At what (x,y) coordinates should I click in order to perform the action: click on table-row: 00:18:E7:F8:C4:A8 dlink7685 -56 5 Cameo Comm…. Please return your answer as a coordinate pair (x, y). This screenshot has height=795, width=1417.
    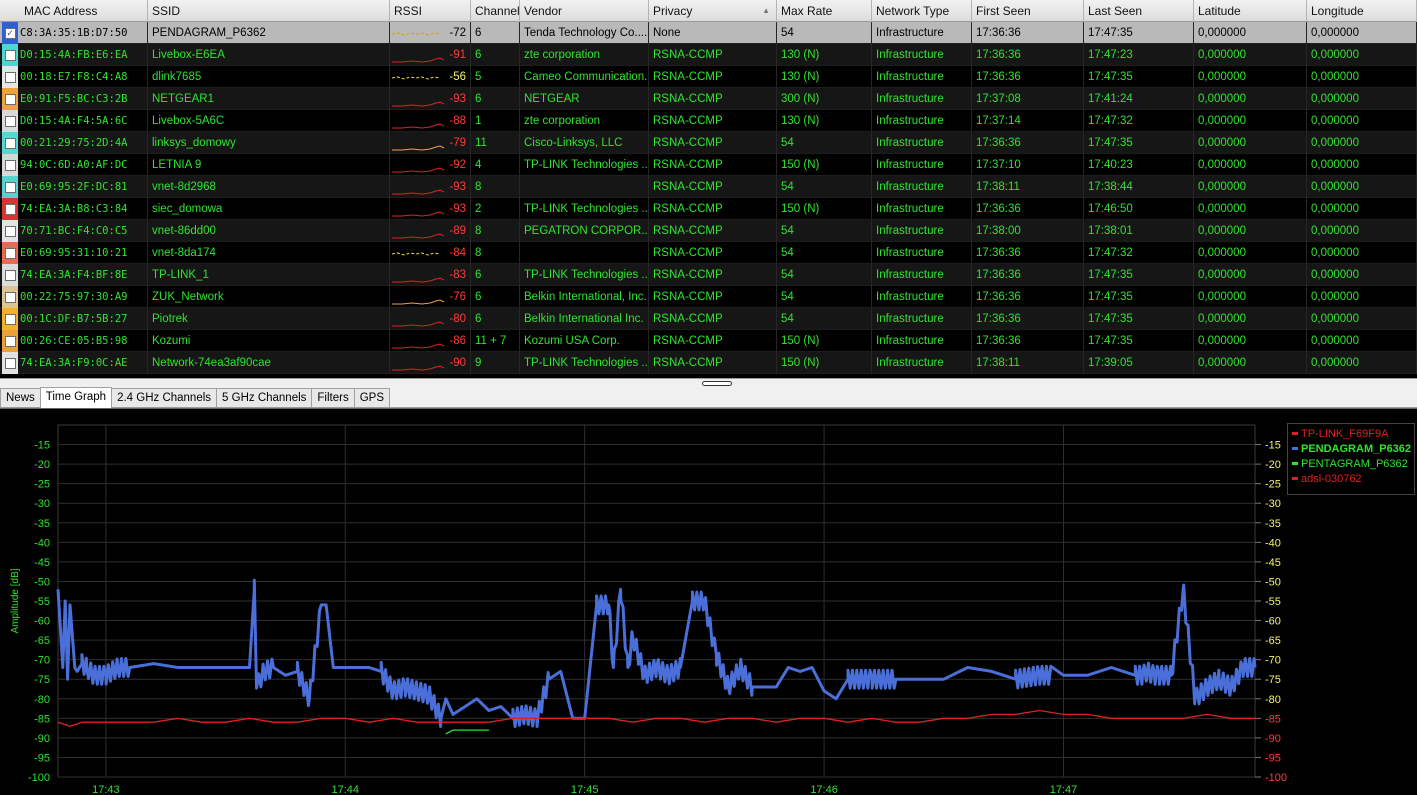
    Looking at the image, I should click on (708, 77).